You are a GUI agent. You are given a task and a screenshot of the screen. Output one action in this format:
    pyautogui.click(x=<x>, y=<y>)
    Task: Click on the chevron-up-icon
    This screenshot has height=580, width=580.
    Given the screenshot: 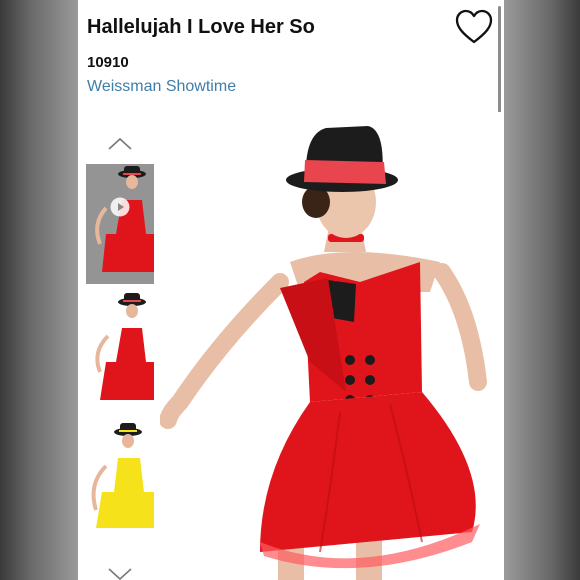 What is the action you would take?
    pyautogui.click(x=120, y=144)
    